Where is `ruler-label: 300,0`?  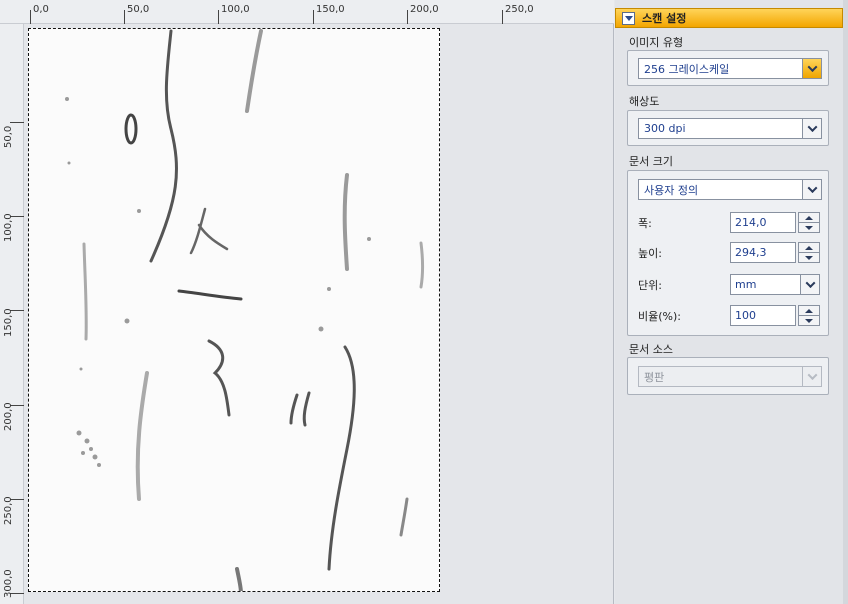 ruler-label: 300,0 is located at coordinates (8, 583).